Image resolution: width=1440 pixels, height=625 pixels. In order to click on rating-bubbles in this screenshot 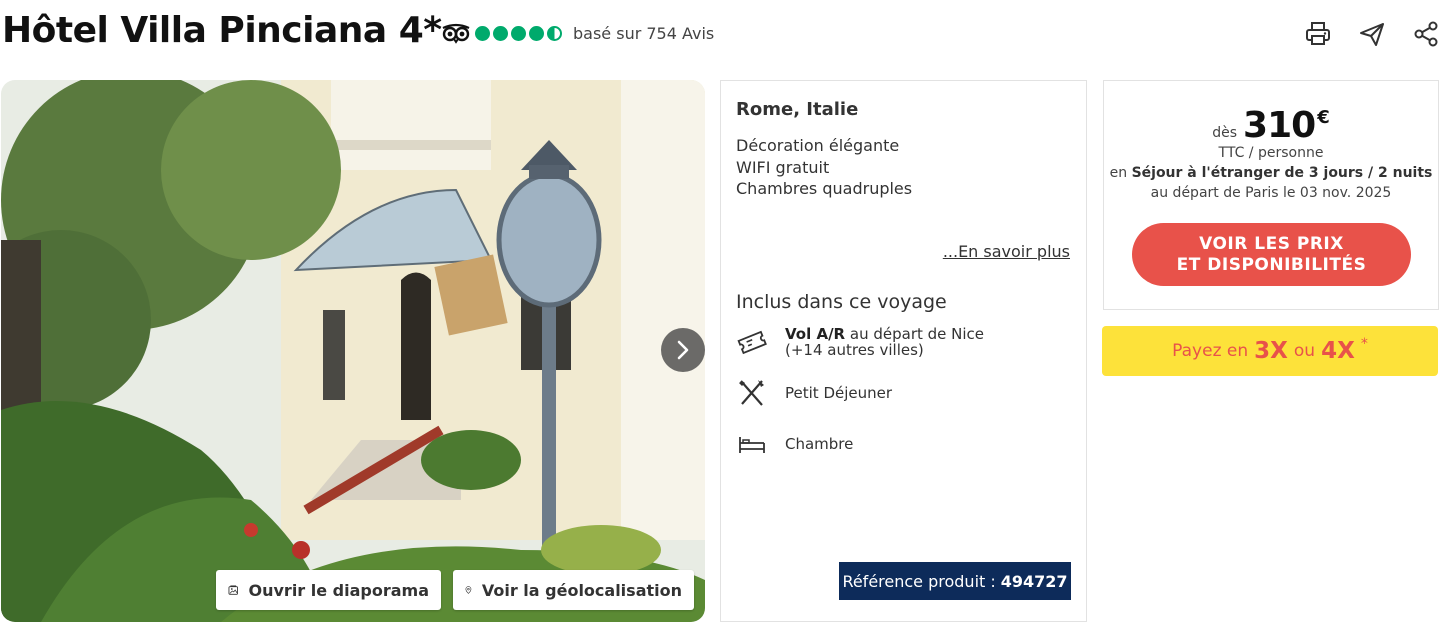, I will do `click(518, 33)`.